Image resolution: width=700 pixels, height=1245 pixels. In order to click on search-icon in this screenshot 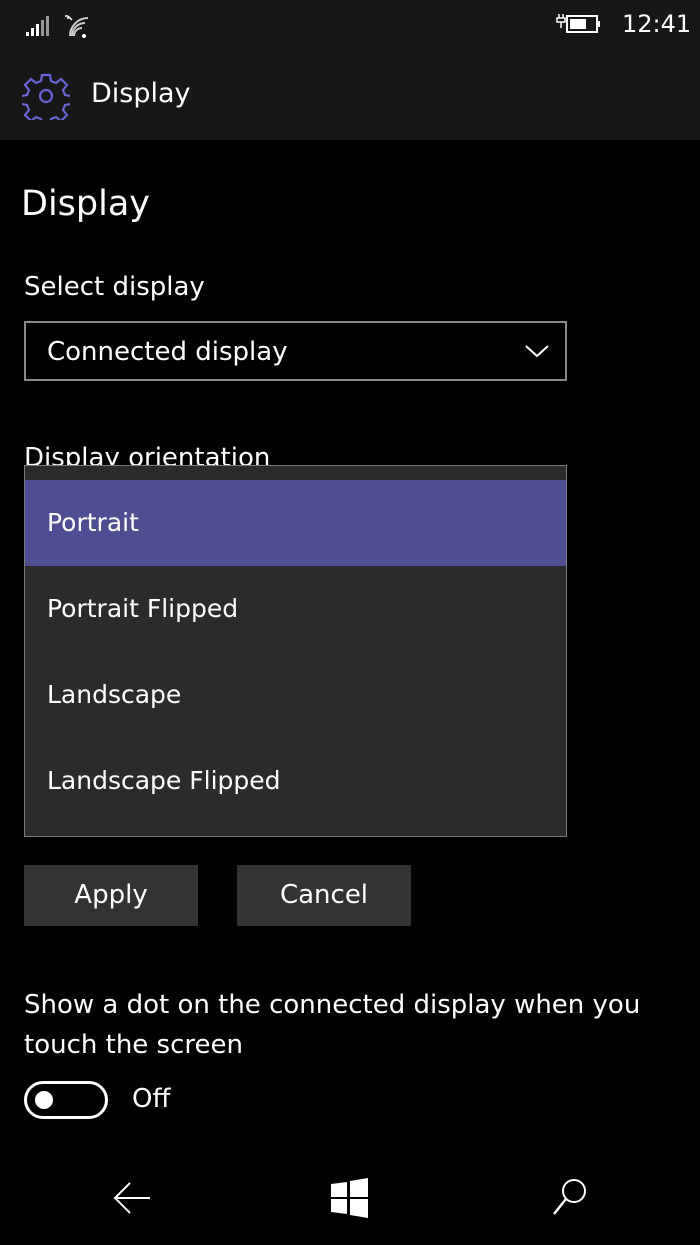, I will do `click(570, 1198)`.